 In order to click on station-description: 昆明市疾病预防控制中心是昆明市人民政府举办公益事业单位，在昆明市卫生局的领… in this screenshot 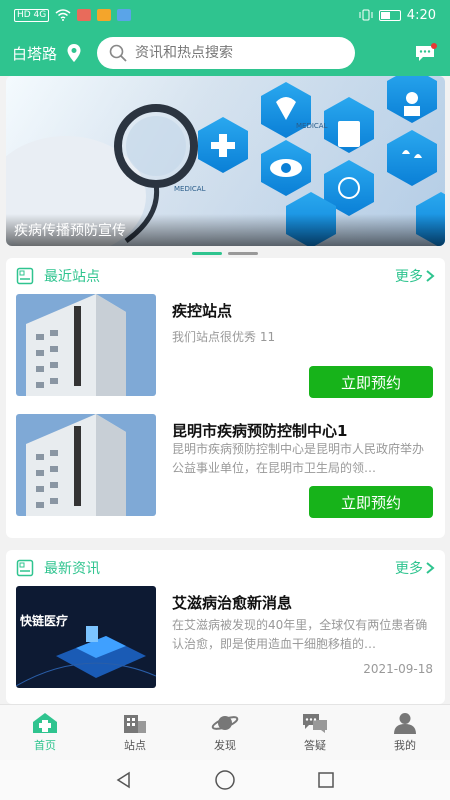, I will do `click(298, 458)`.